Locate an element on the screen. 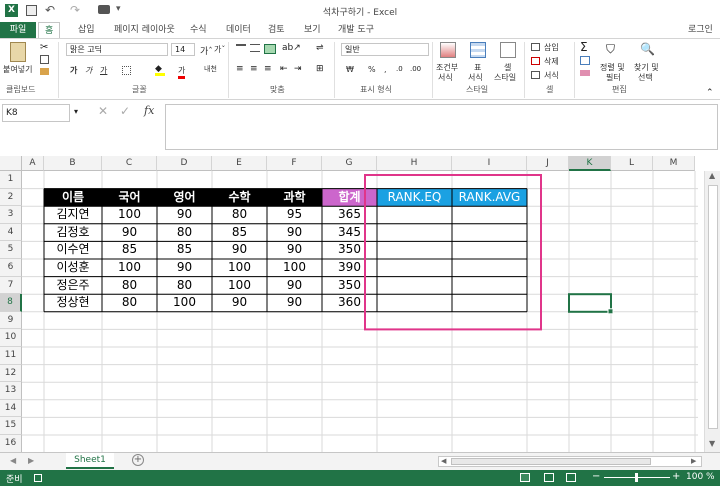 The height and width of the screenshot is (486, 720). selected-cell-k8 is located at coordinates (590, 303).